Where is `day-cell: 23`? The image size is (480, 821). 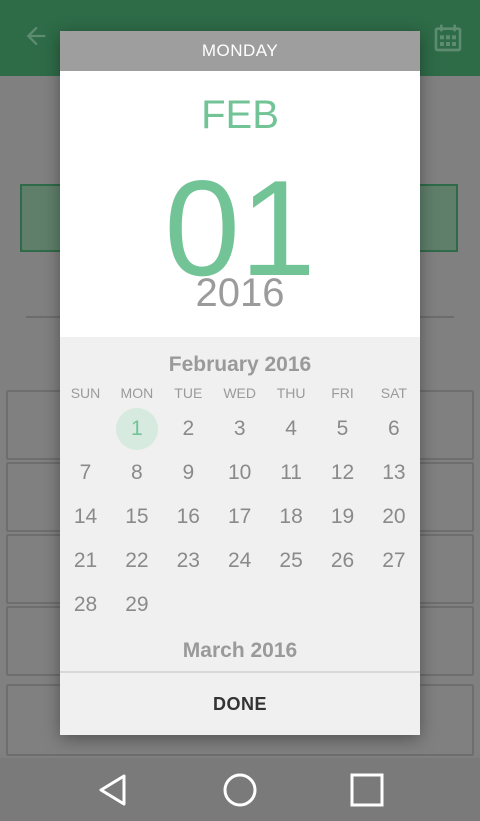
day-cell: 23 is located at coordinates (188, 561).